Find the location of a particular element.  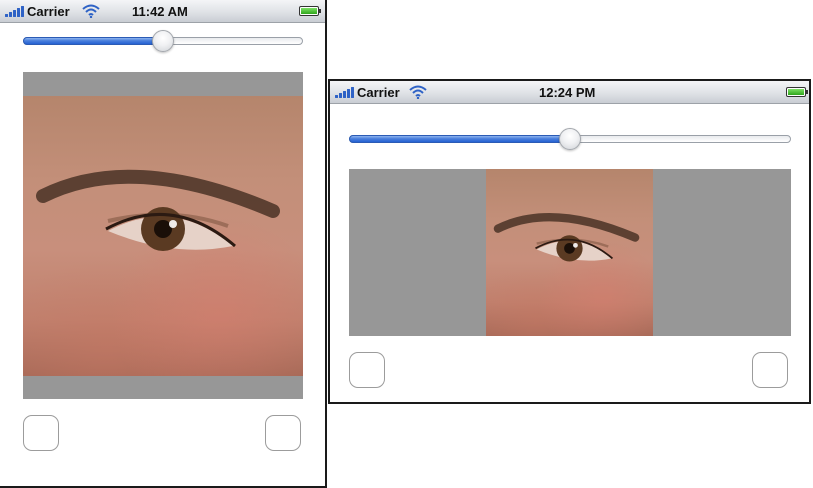

status-time: 11:42 AM is located at coordinates (160, 11).